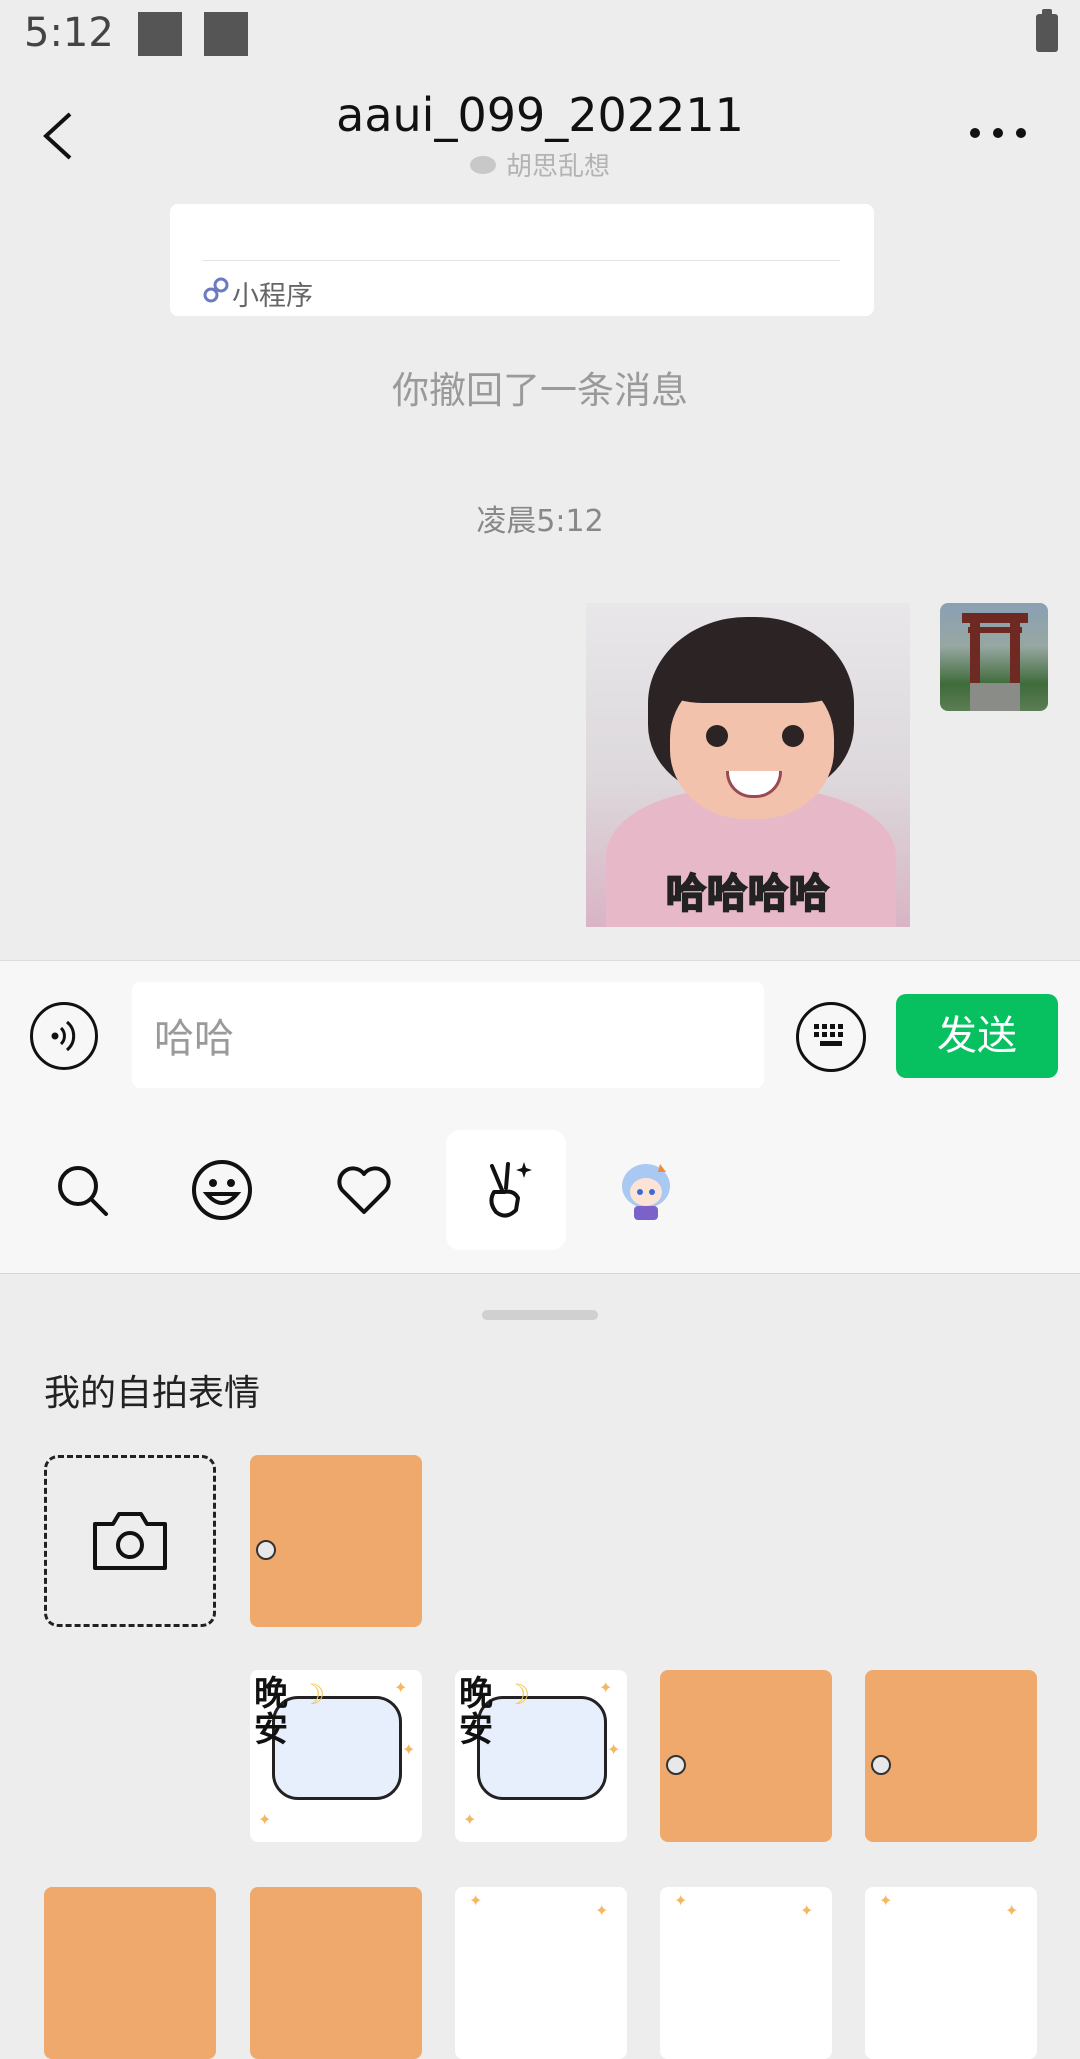 This screenshot has height=2059, width=1080. I want to click on kid-bangs, so click(752, 676).